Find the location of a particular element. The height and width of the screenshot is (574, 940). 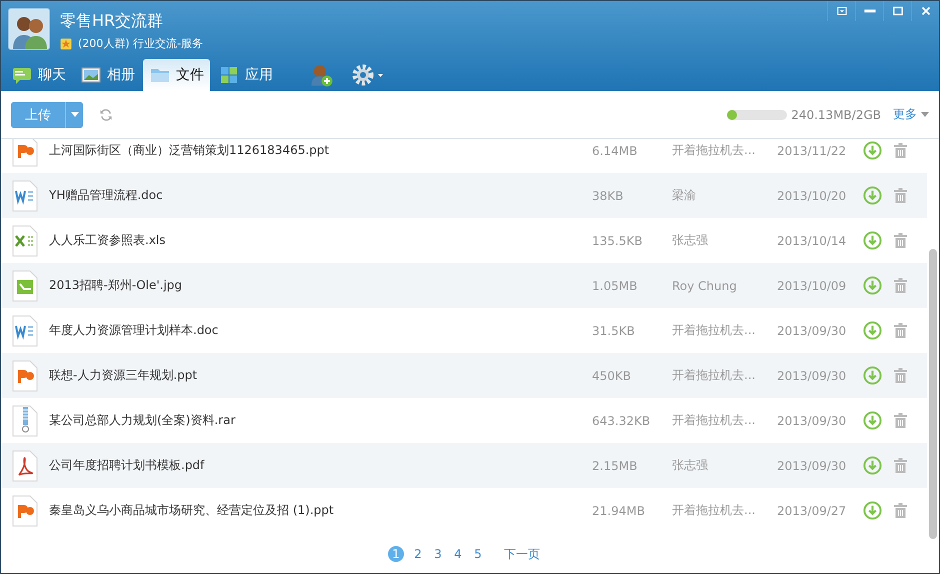

app-grid-icon is located at coordinates (229, 75).